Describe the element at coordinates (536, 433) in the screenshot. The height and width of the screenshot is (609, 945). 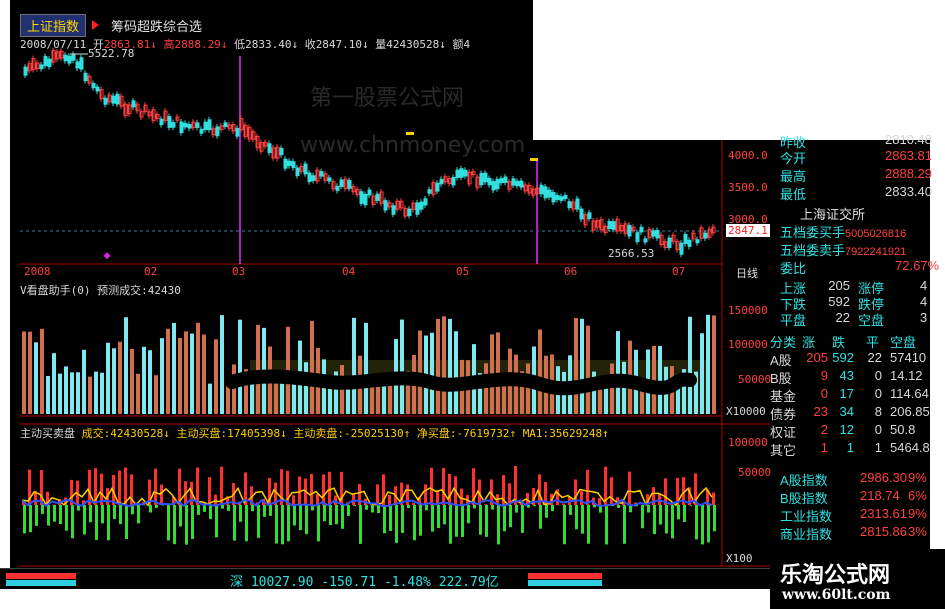
I see `flow-ma-label: MA1:` at that location.